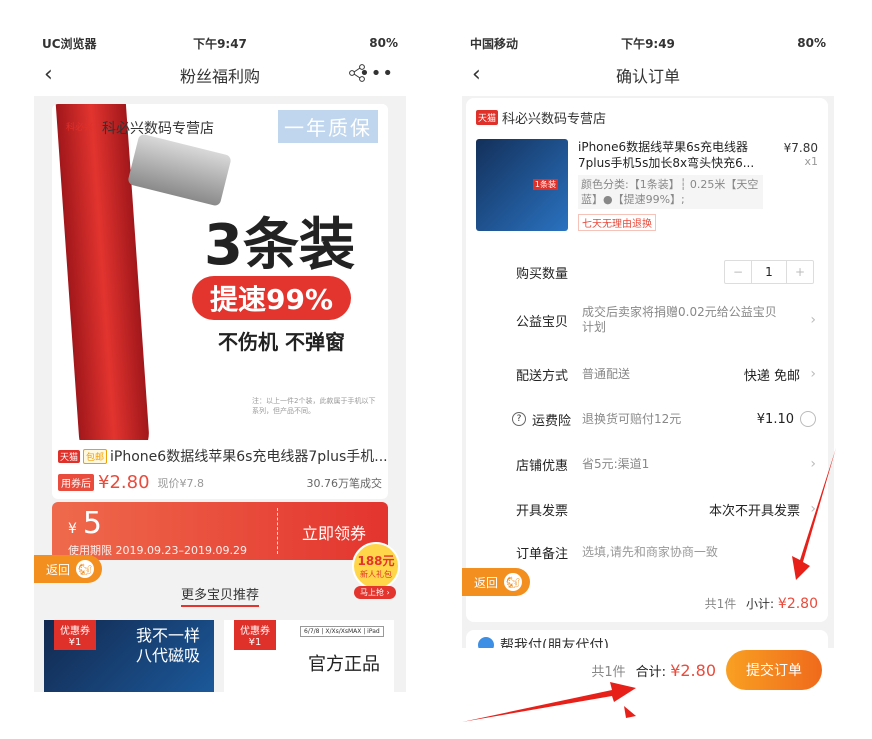  I want to click on quantity-value: 1, so click(769, 272).